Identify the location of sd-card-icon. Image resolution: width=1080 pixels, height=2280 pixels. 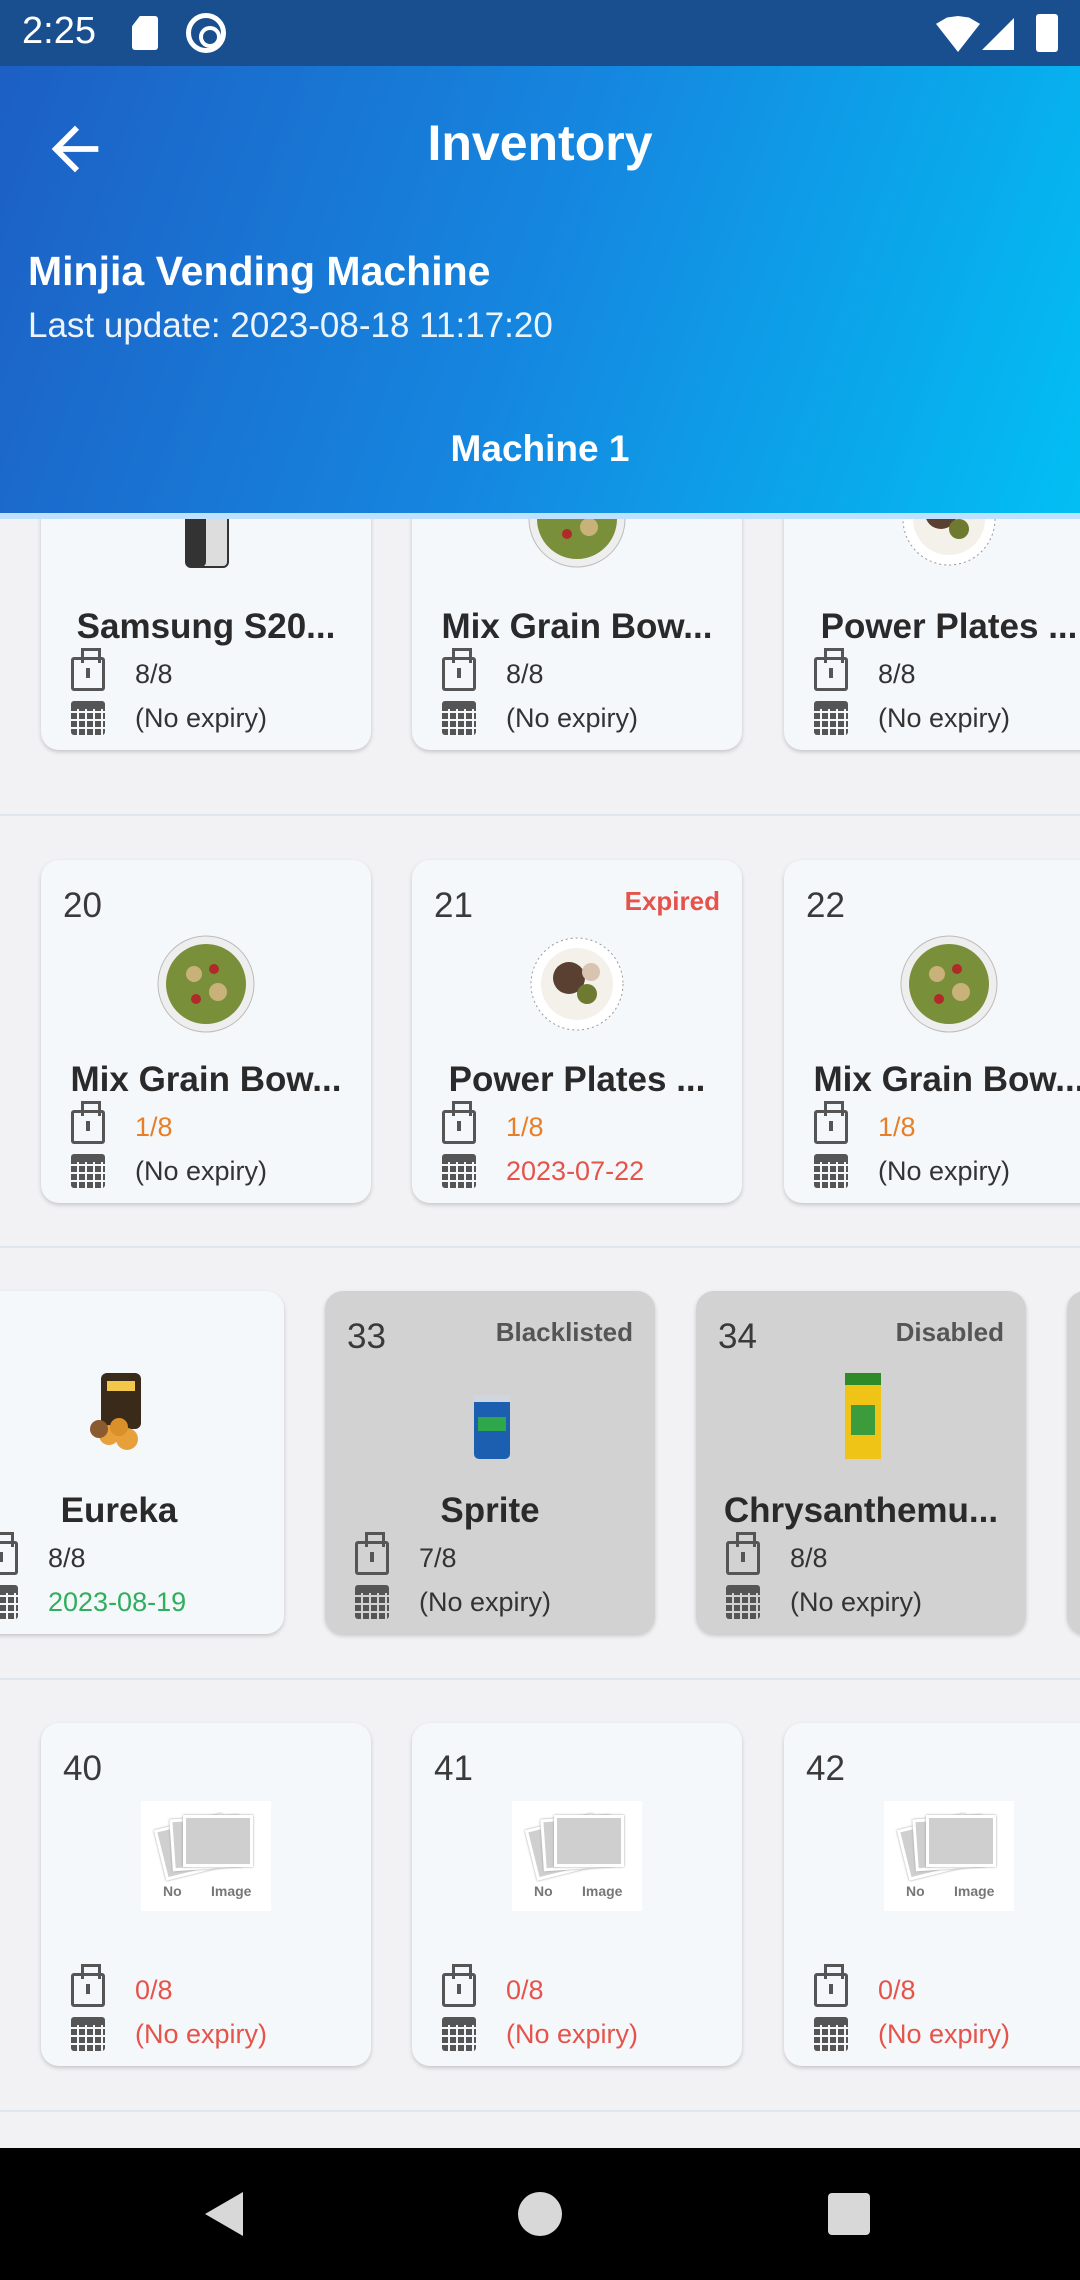
(145, 33).